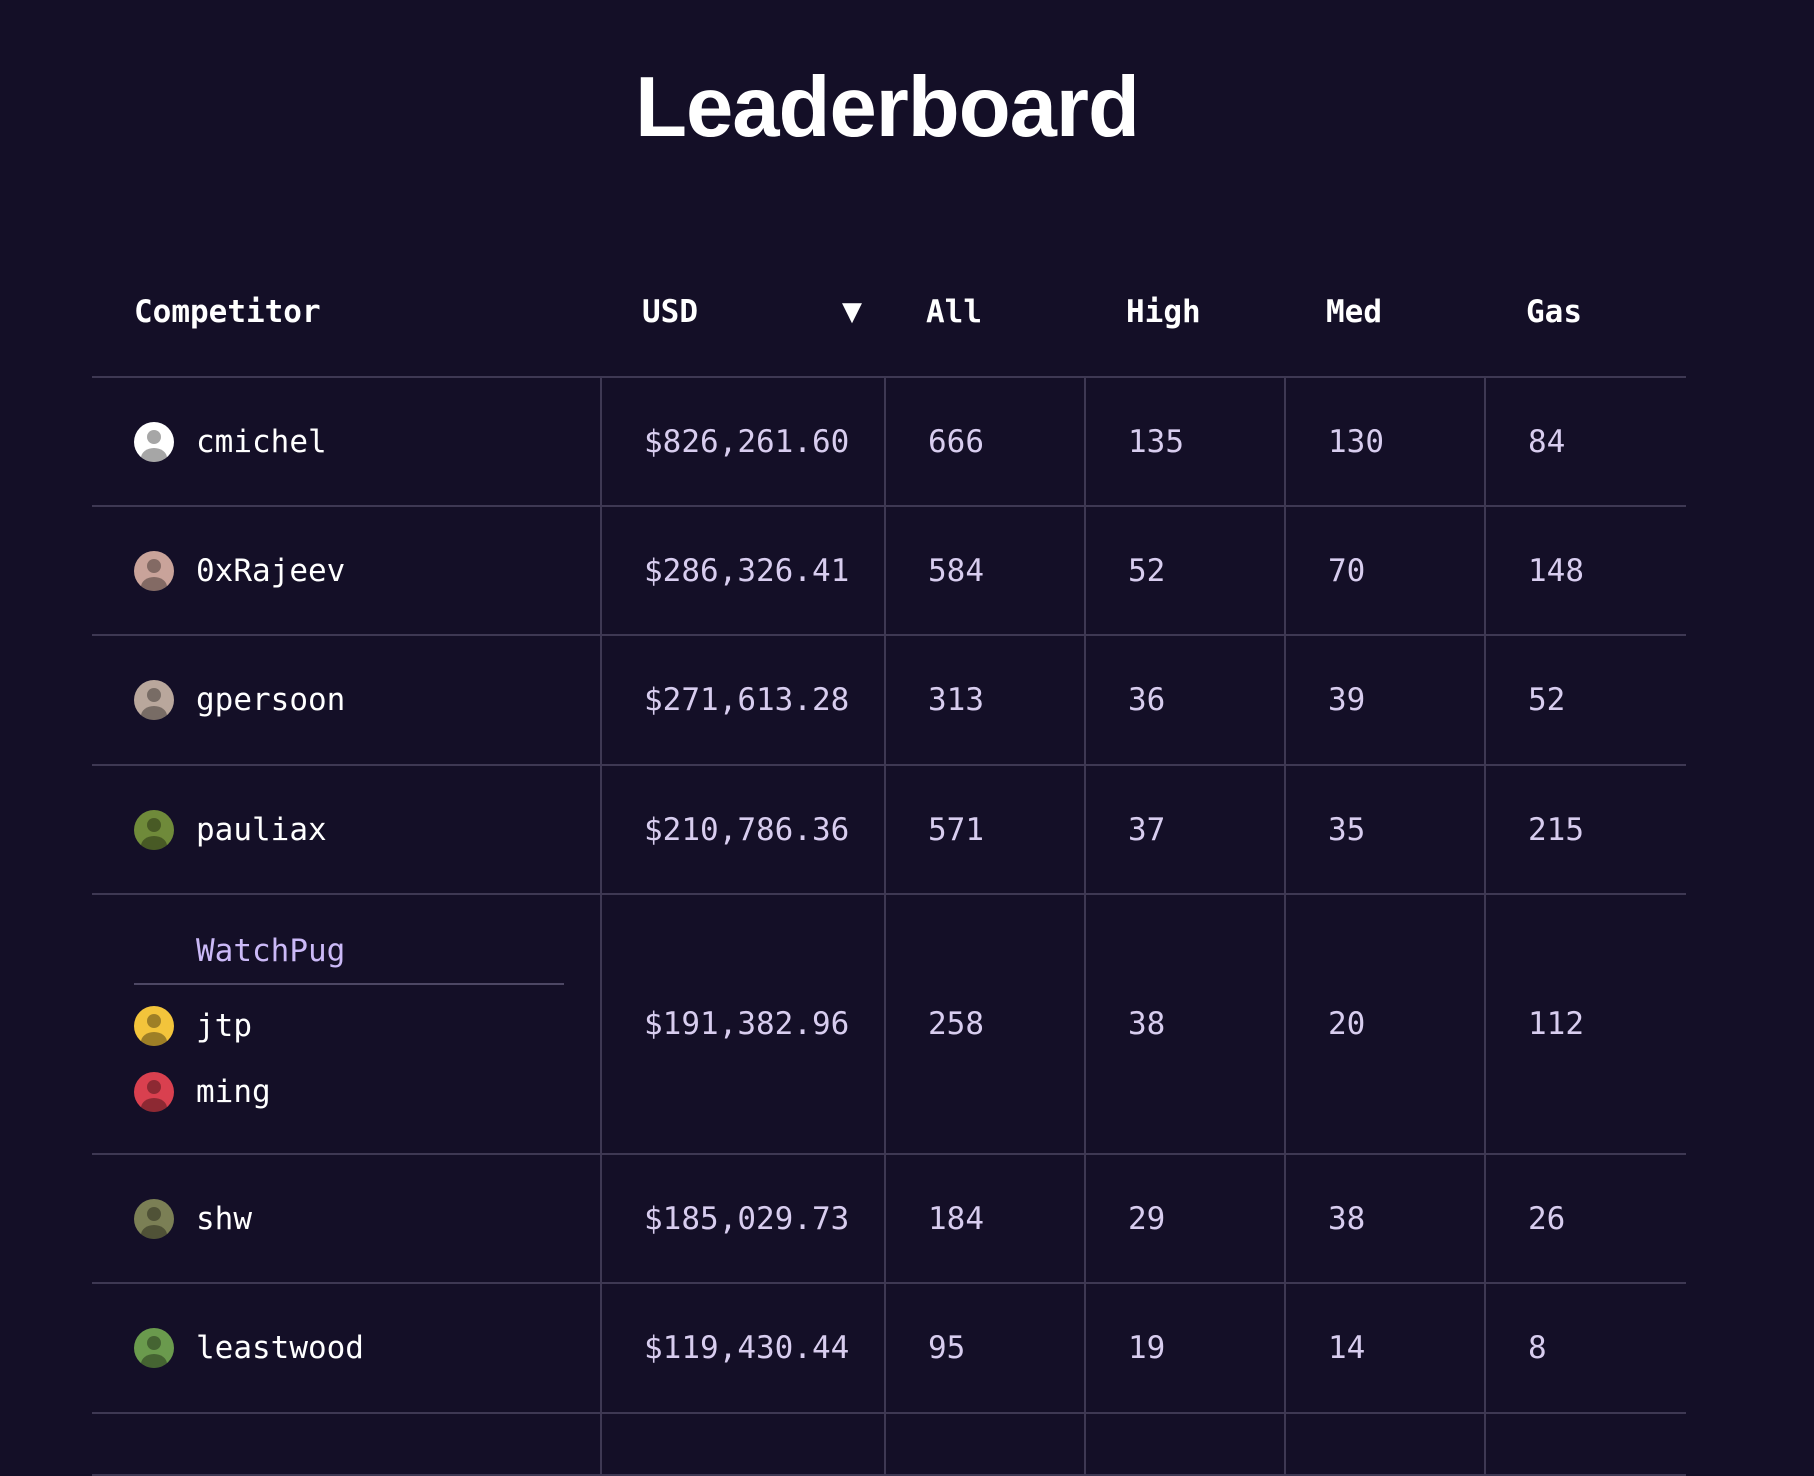  What do you see at coordinates (1347, 700) in the screenshot?
I see `med-cell-value: 39` at bounding box center [1347, 700].